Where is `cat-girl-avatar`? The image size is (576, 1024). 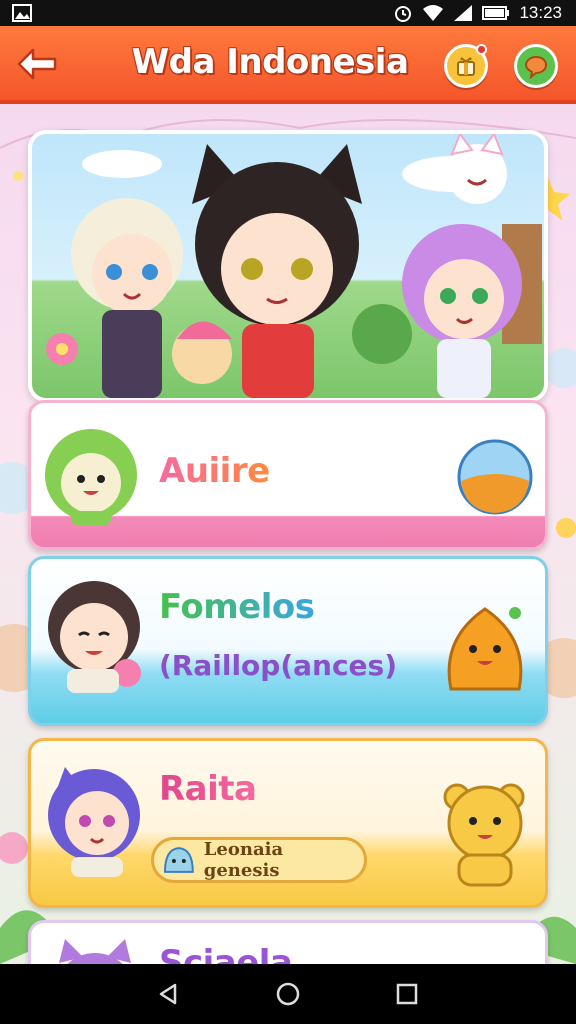 cat-girl-avatar is located at coordinates (95, 951).